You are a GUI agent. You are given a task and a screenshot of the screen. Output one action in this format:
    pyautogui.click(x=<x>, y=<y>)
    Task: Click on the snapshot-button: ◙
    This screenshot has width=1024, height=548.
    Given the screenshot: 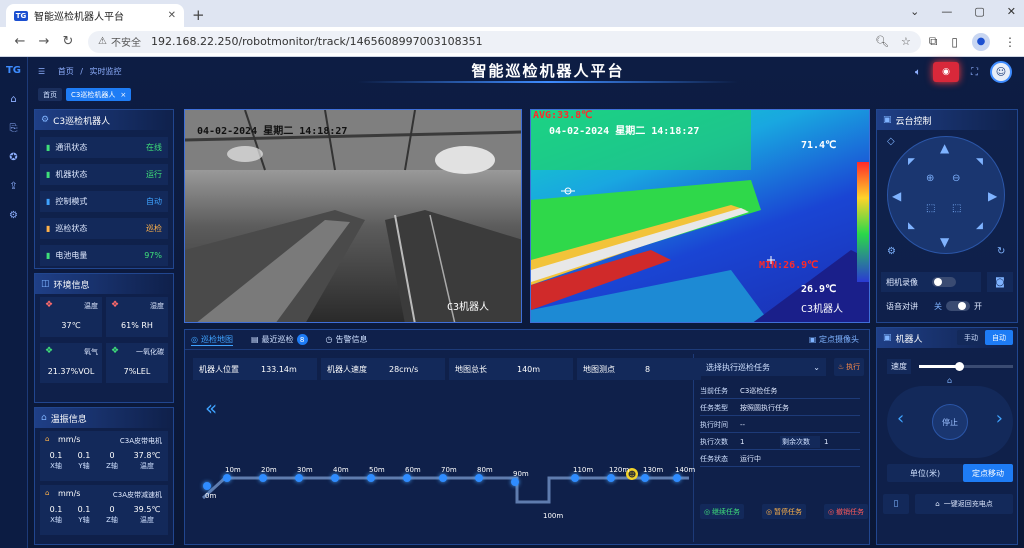 What is the action you would take?
    pyautogui.click(x=1000, y=282)
    